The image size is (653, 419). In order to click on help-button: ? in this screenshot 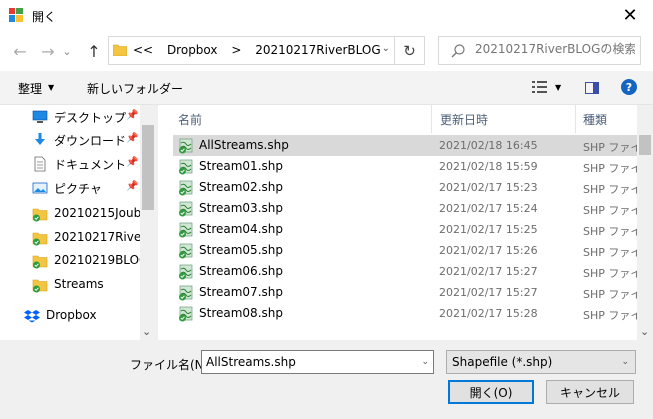, I will do `click(629, 87)`.